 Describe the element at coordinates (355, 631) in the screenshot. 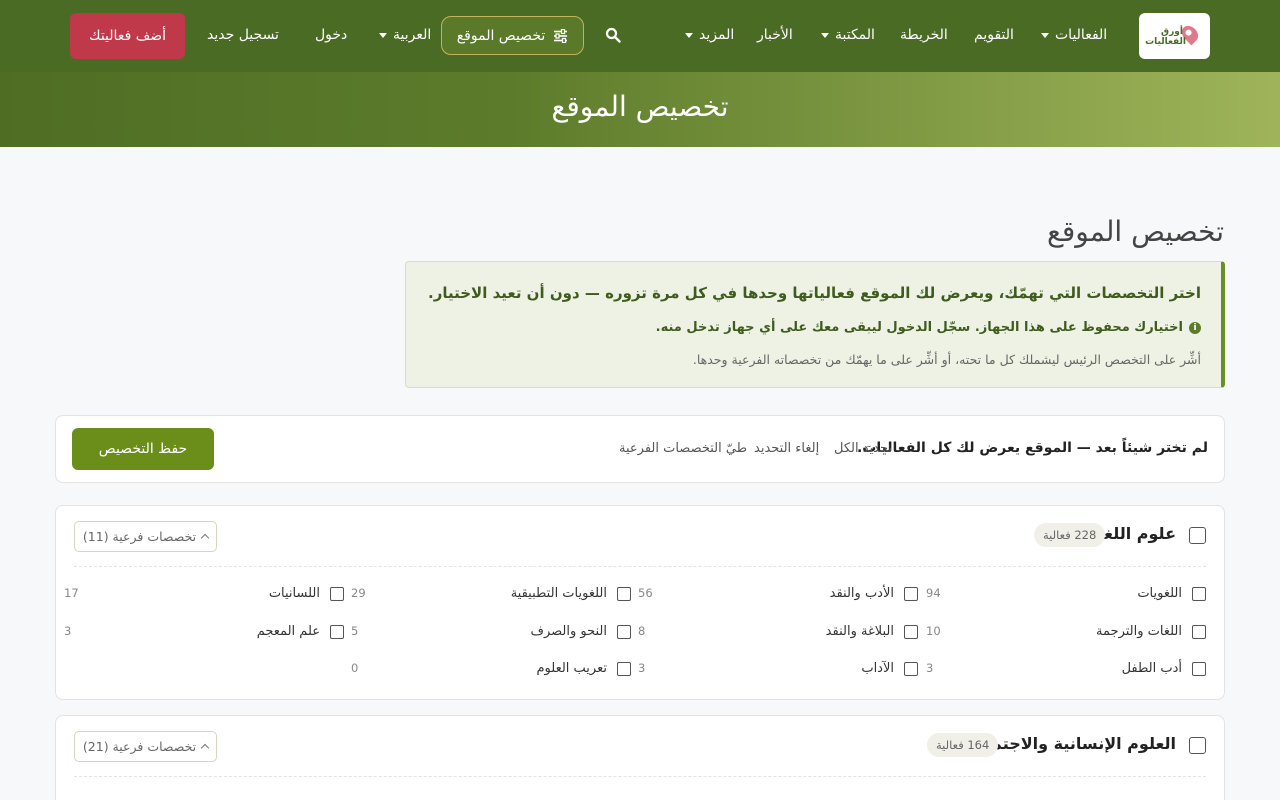

I see `subcategory-count: 5` at that location.